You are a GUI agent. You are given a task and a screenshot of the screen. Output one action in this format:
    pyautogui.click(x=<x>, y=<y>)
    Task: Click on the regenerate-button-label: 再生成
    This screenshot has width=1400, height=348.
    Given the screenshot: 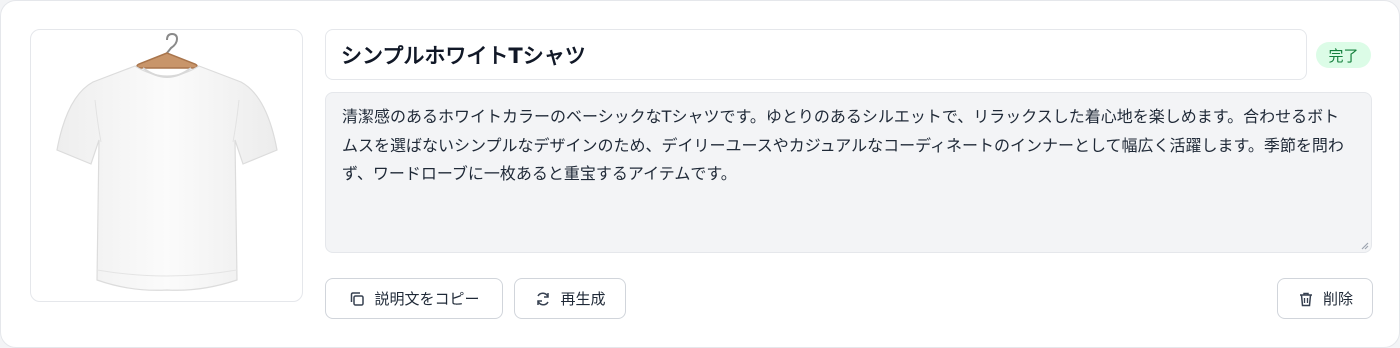 What is the action you would take?
    pyautogui.click(x=583, y=299)
    